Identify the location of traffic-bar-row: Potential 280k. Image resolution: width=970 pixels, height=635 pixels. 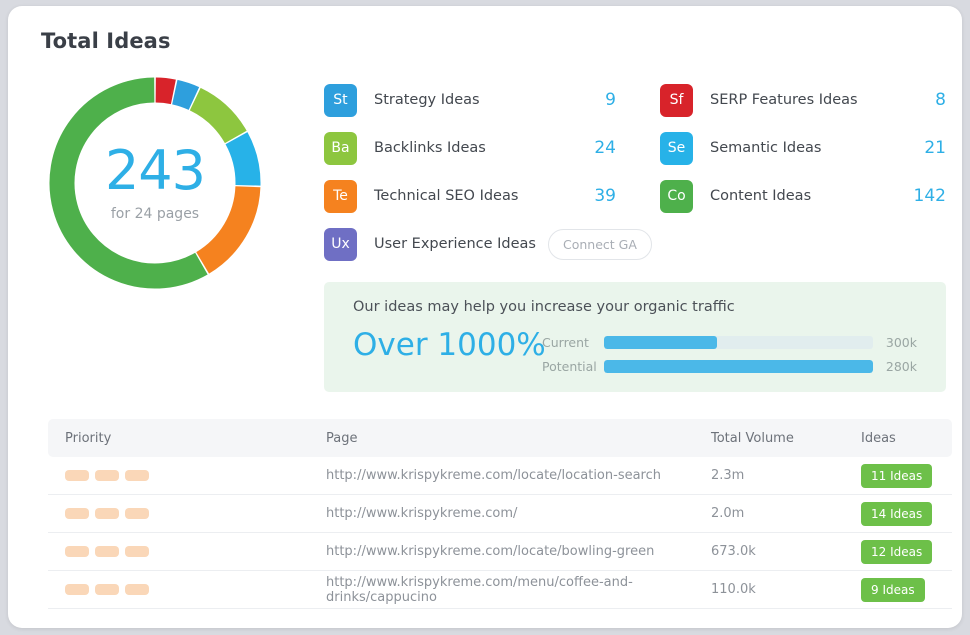
(729, 366).